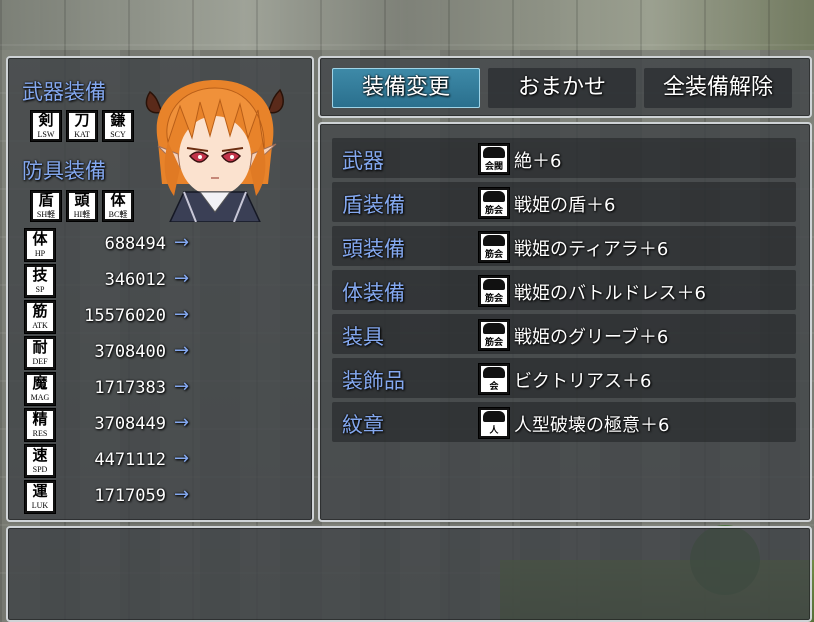  I want to click on stat-row-luk: 運 LUK 1717059 →, so click(109, 497).